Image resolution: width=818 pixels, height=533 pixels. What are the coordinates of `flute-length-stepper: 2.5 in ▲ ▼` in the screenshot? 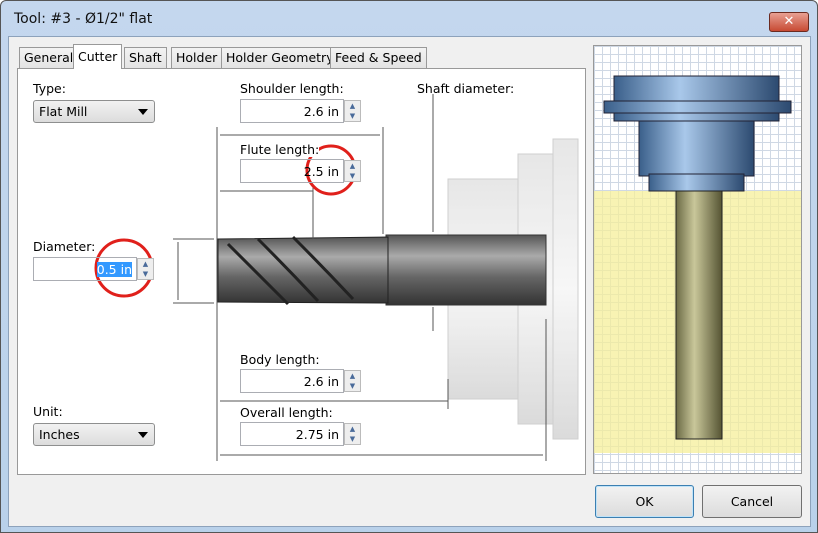 It's located at (301, 171).